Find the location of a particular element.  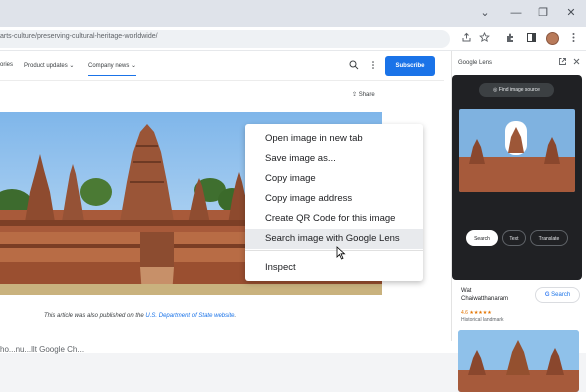

menu-icon is located at coordinates (573, 38).